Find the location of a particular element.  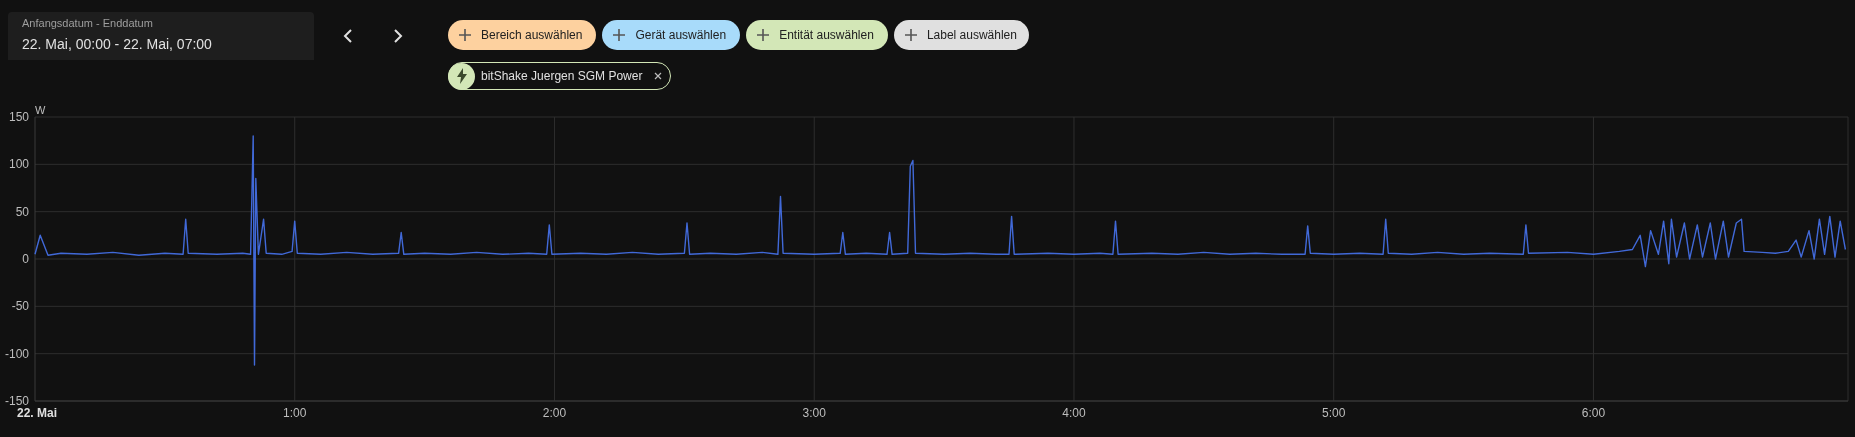

date-range-field: Anfangsdatum - Enddatum 22. Mai, 00:00 - 22. Mai, 07:00 is located at coordinates (161, 36).